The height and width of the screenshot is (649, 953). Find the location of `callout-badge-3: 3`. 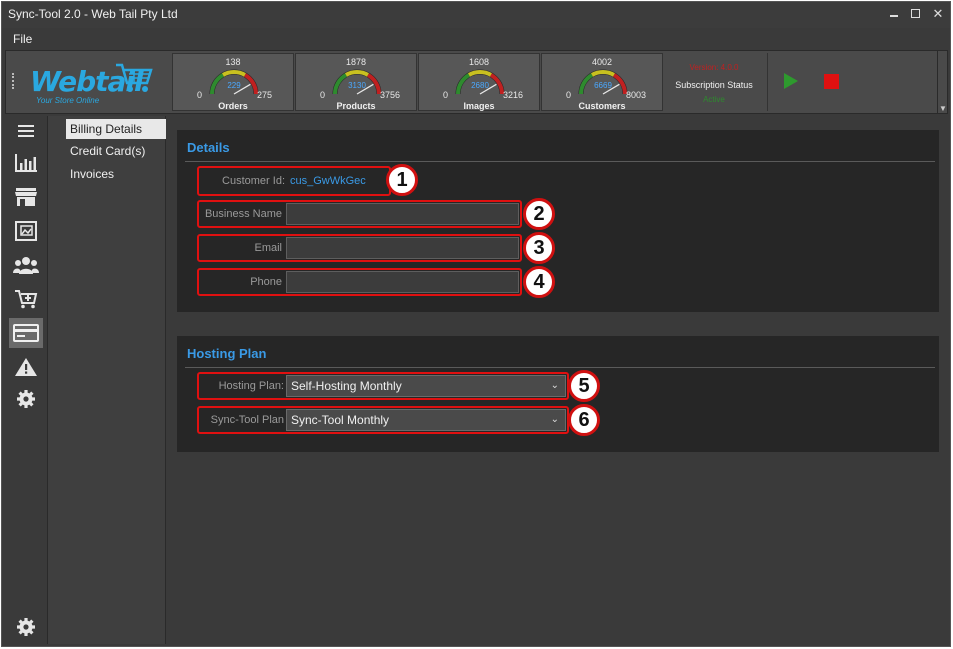

callout-badge-3: 3 is located at coordinates (539, 248).